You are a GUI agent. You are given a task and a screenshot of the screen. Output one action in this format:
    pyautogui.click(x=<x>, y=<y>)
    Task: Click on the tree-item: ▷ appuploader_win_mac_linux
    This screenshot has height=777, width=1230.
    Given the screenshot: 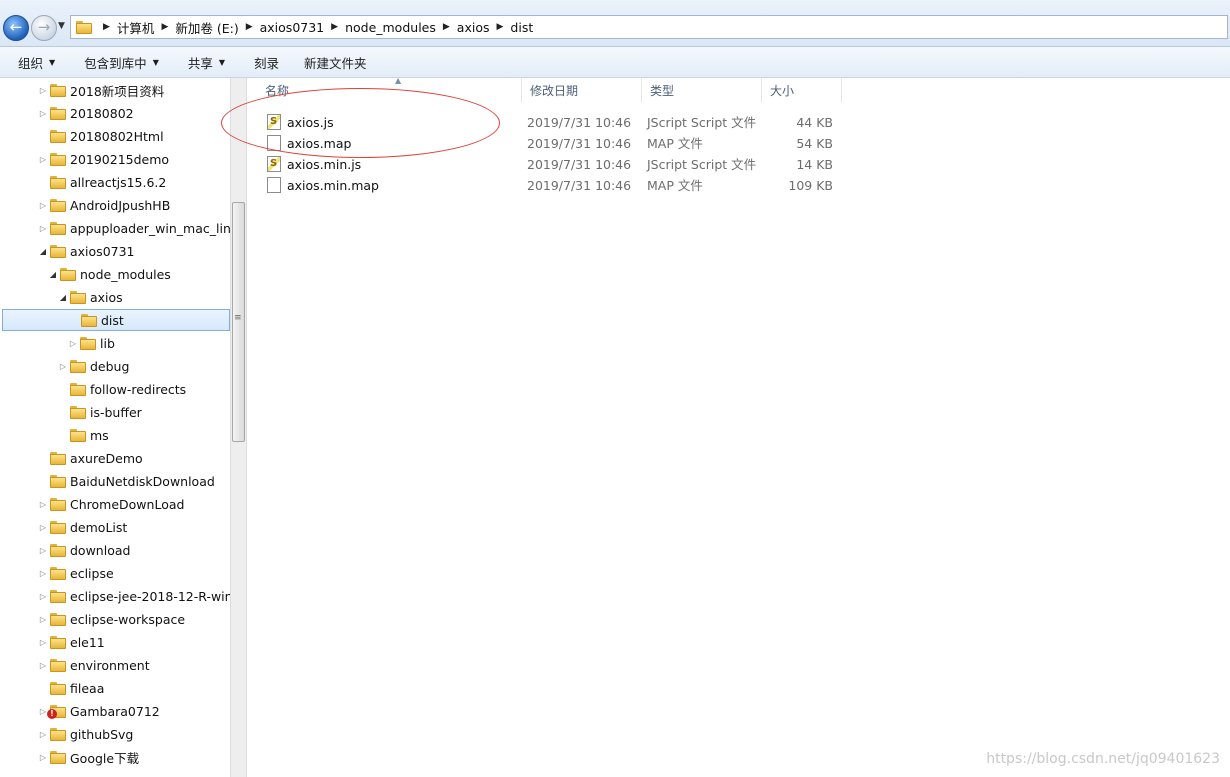 What is the action you would take?
    pyautogui.click(x=134, y=228)
    